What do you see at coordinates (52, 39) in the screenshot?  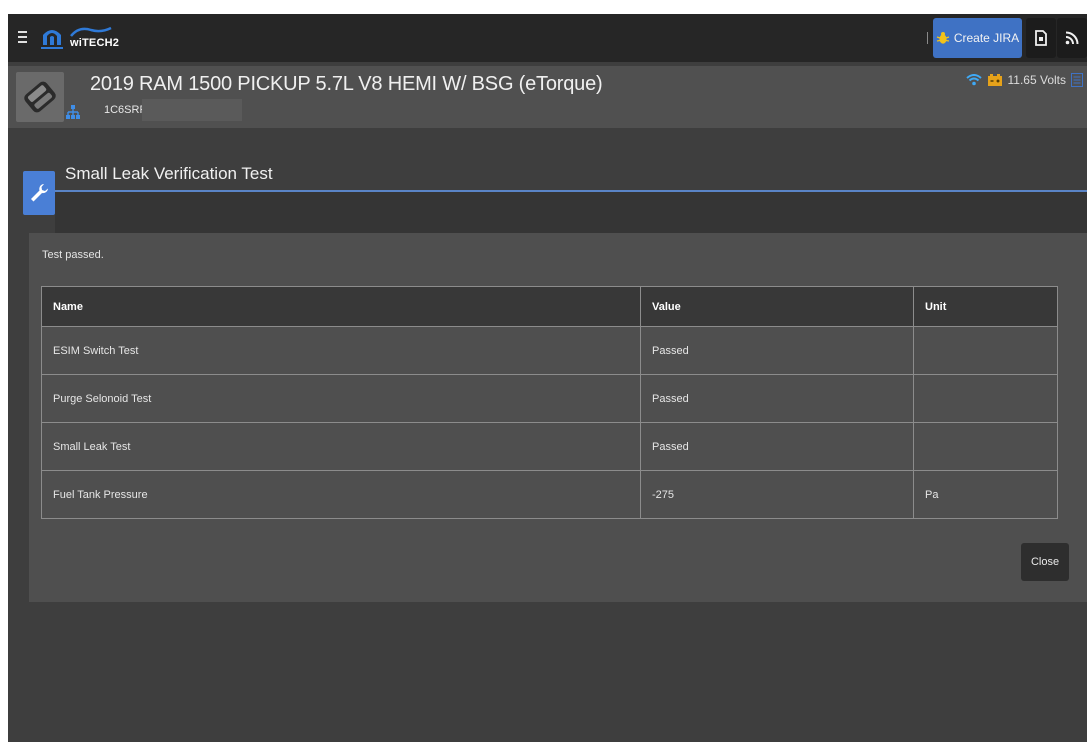 I see `mopar-logo` at bounding box center [52, 39].